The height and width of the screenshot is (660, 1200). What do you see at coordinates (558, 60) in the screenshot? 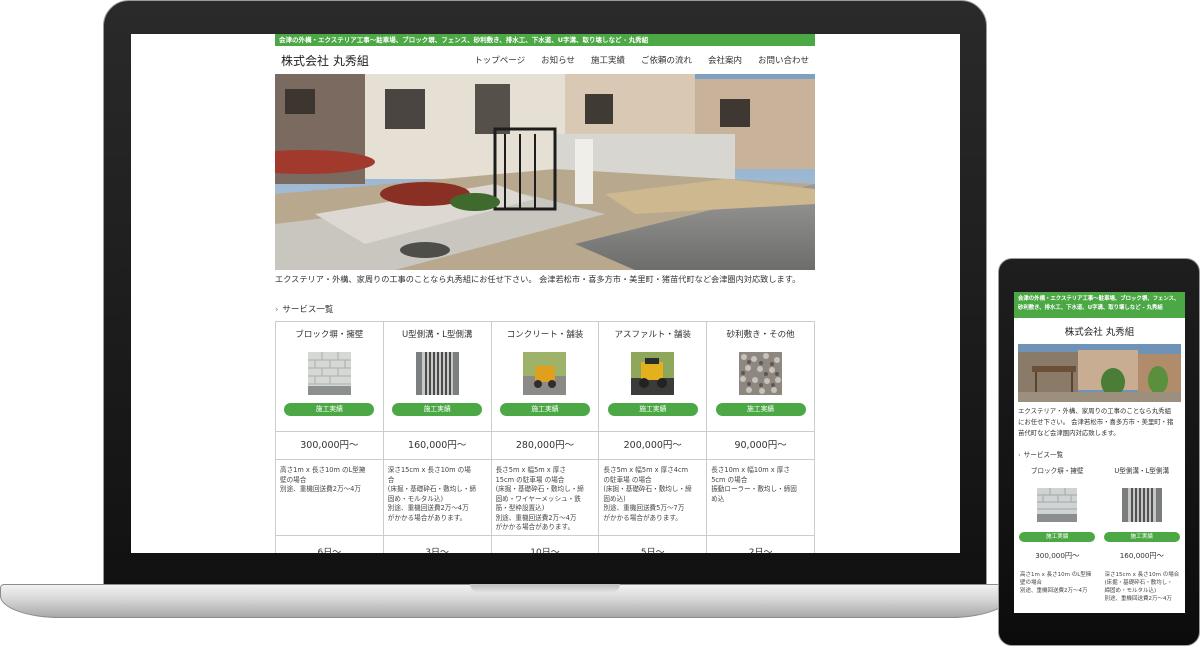
I see `nav-news: お知らせ` at bounding box center [558, 60].